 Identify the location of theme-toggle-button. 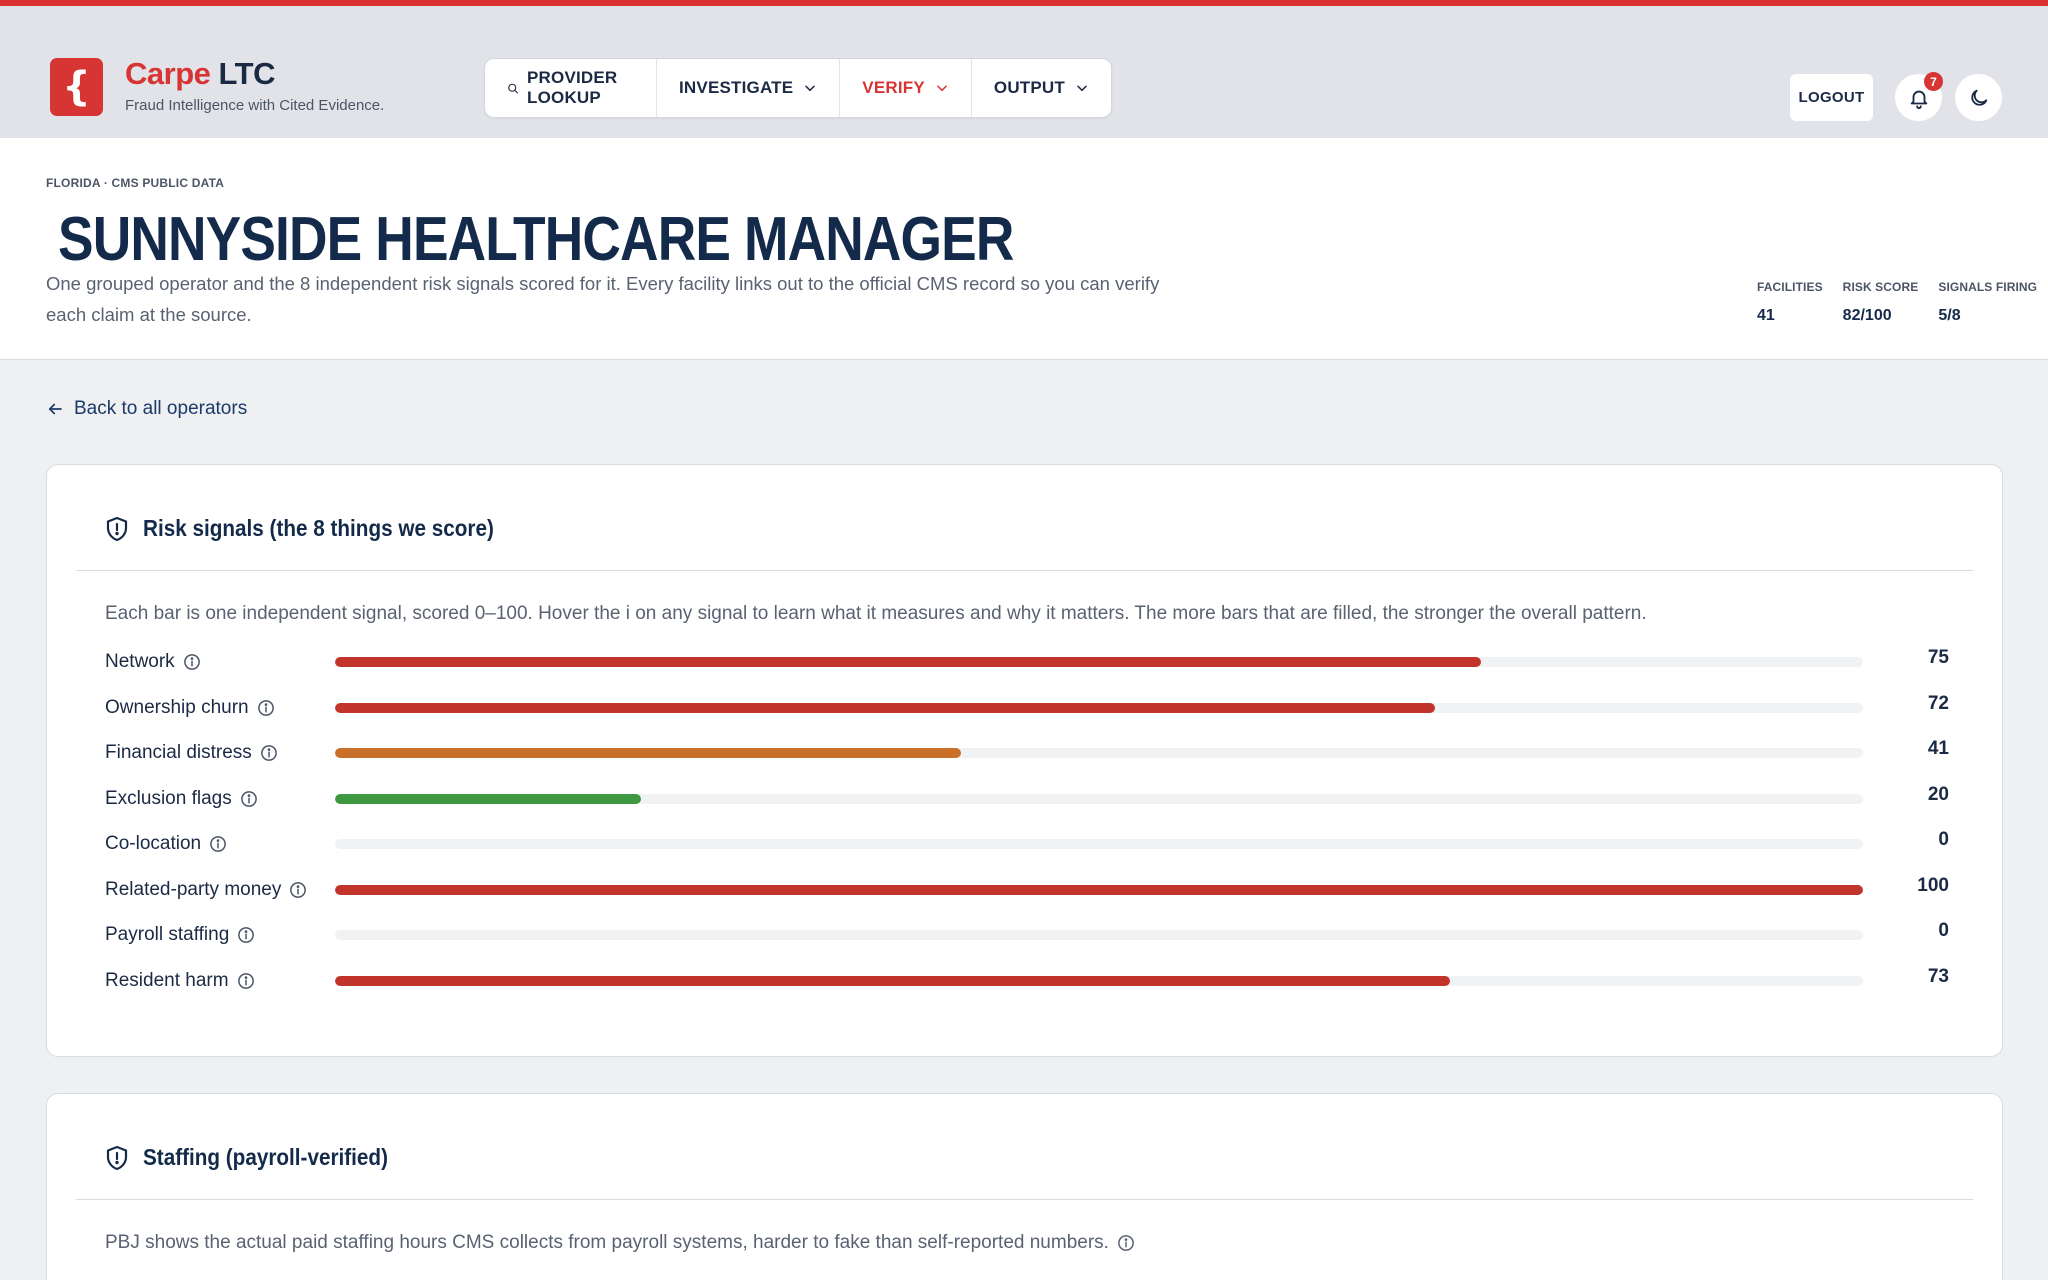
(1978, 97).